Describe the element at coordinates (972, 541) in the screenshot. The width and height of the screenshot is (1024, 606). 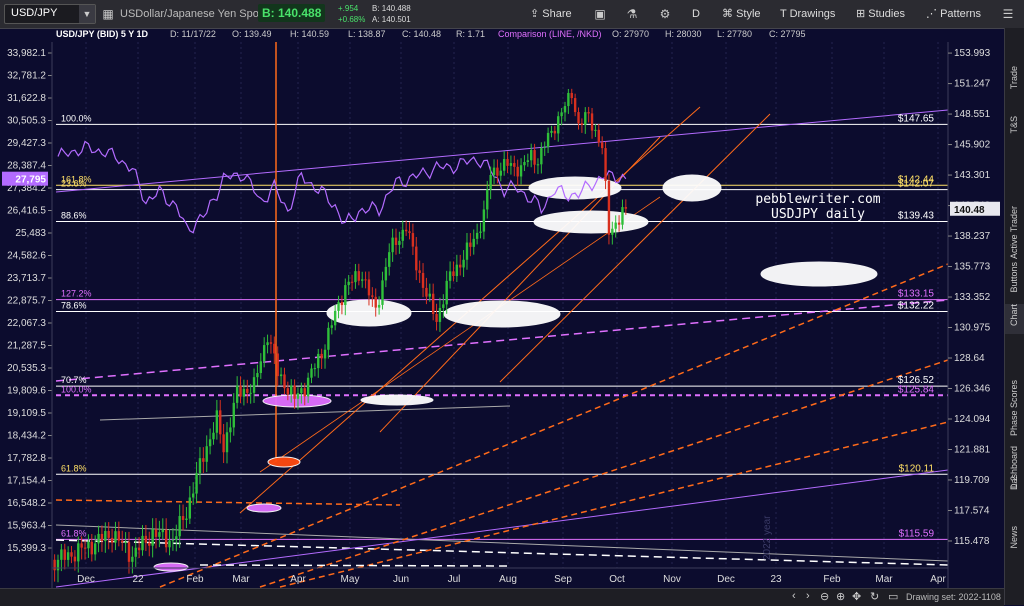
I see `right-tick-label: 115.478` at that location.